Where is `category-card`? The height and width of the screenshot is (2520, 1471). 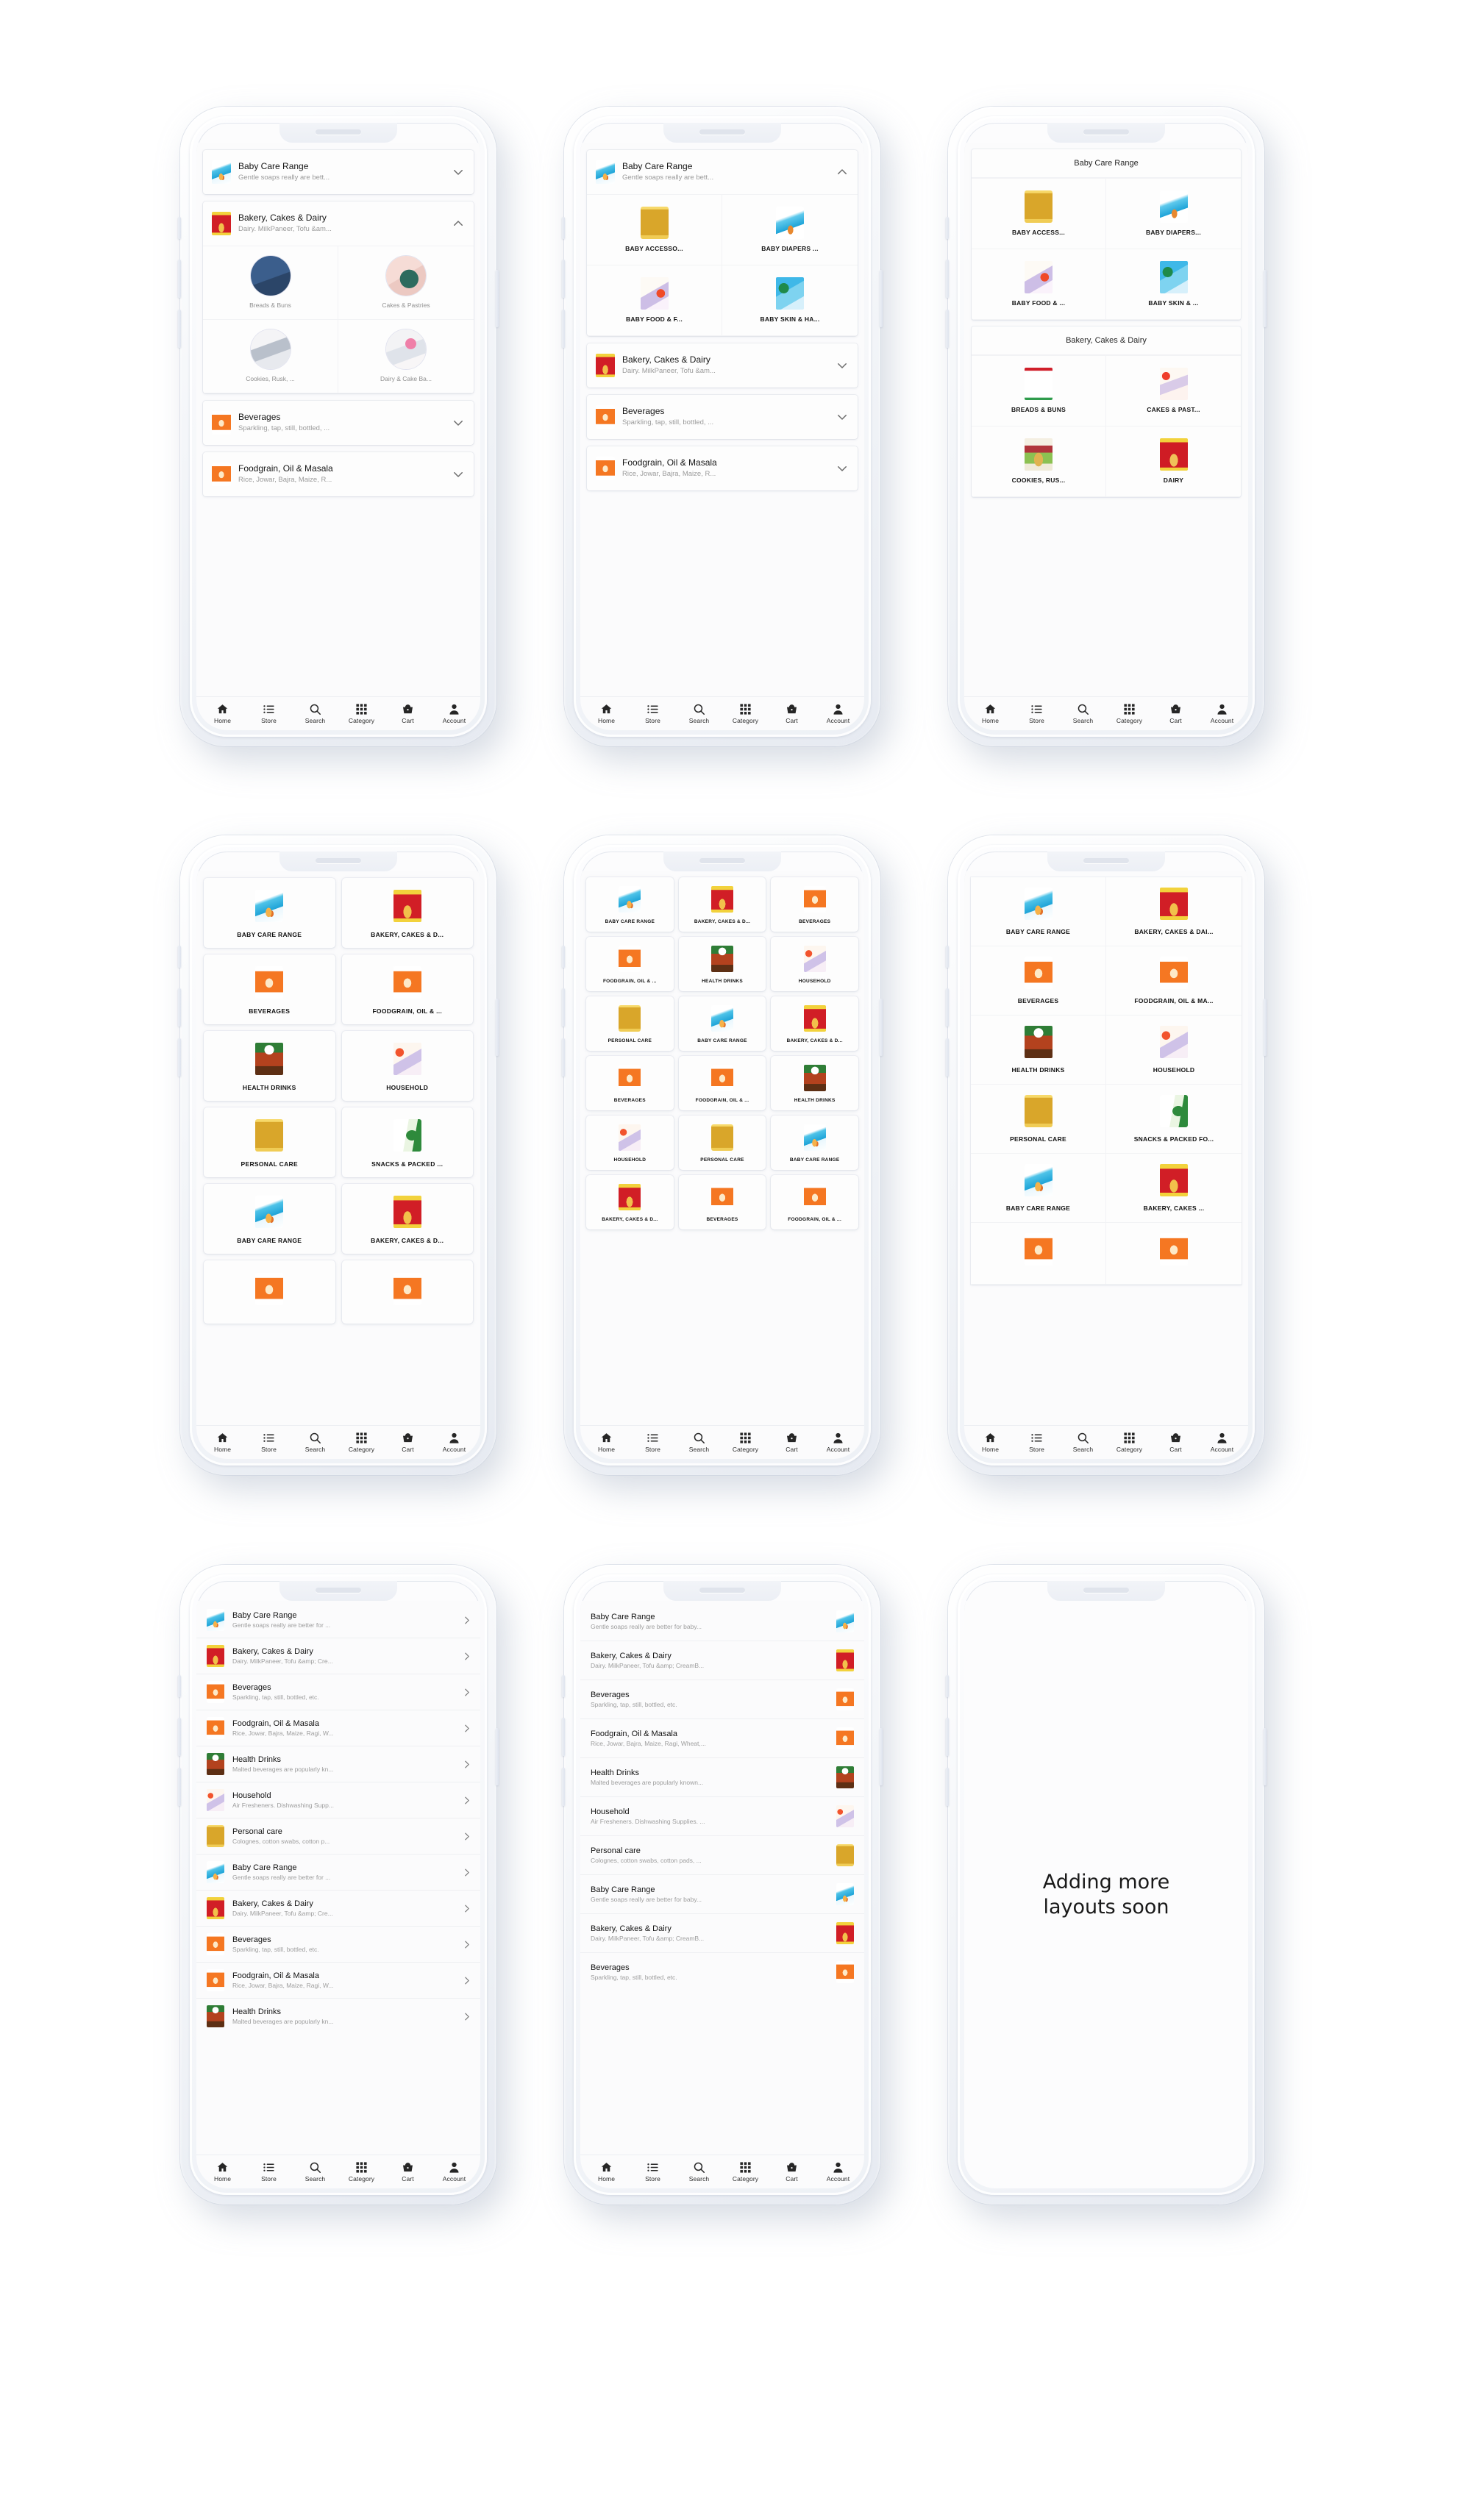 category-card is located at coordinates (407, 1292).